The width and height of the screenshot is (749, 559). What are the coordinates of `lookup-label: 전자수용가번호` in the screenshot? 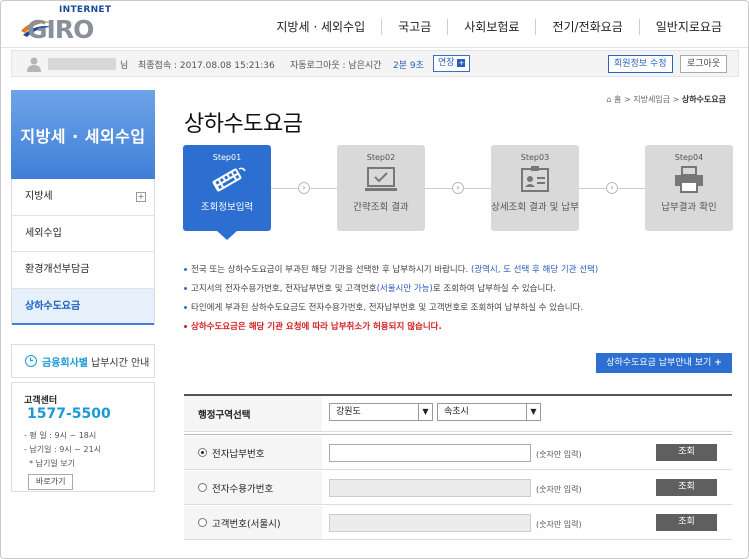 It's located at (253, 487).